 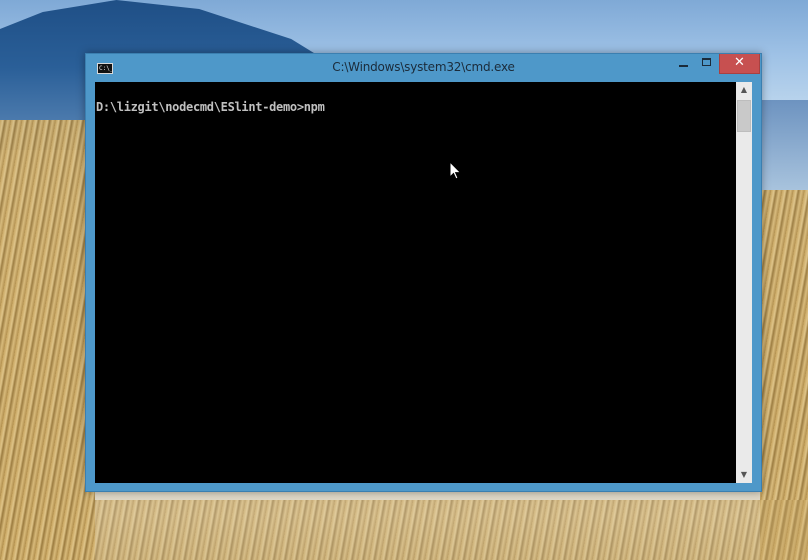 I want to click on maximize-icon, so click(x=706, y=62).